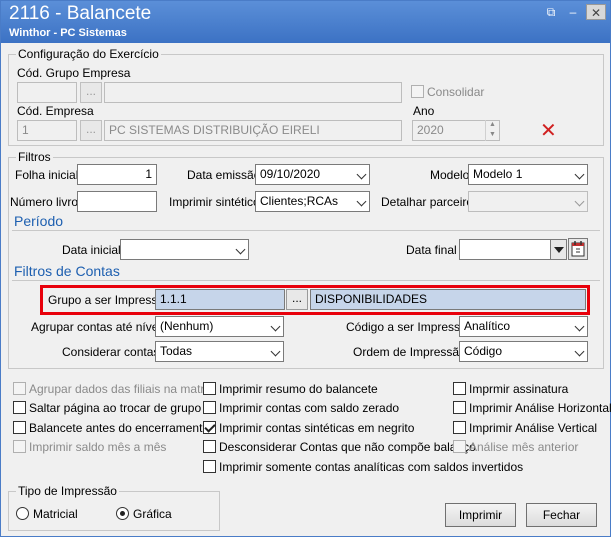 This screenshot has width=611, height=537. I want to click on empresa-label: Cód. Empresa, so click(55, 111).